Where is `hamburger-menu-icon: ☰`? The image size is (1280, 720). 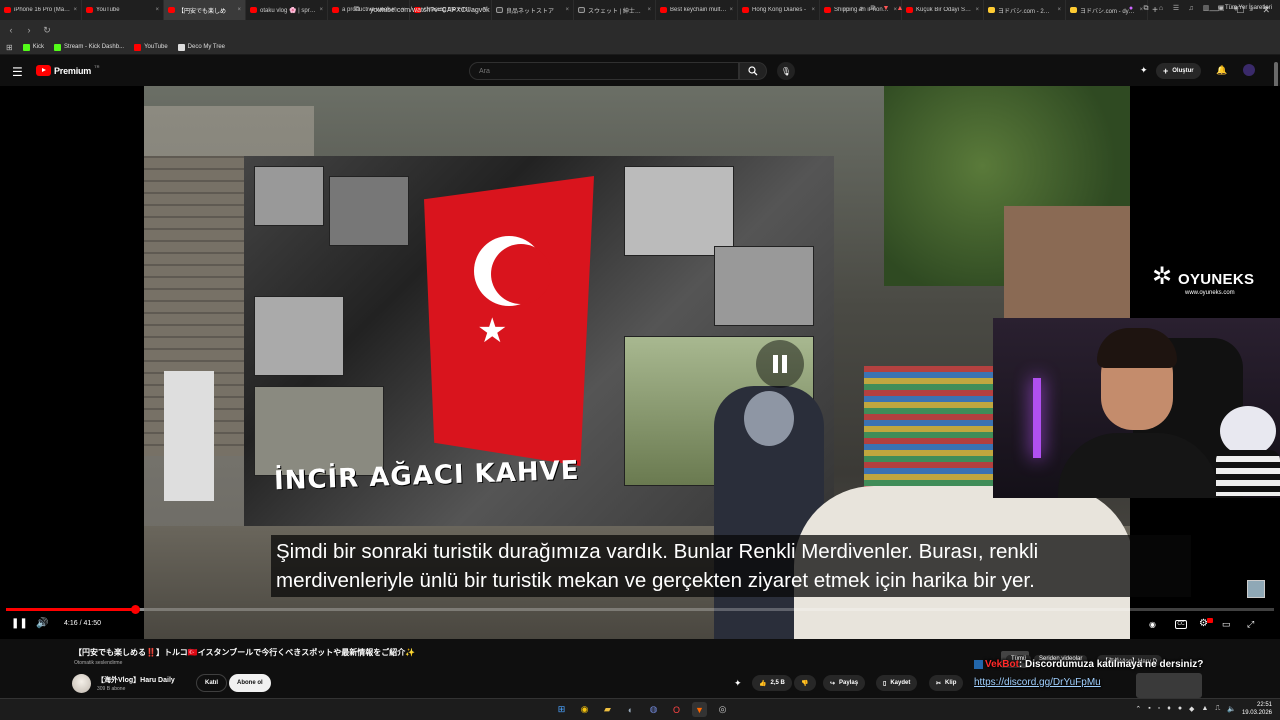 hamburger-menu-icon: ☰ is located at coordinates (17, 72).